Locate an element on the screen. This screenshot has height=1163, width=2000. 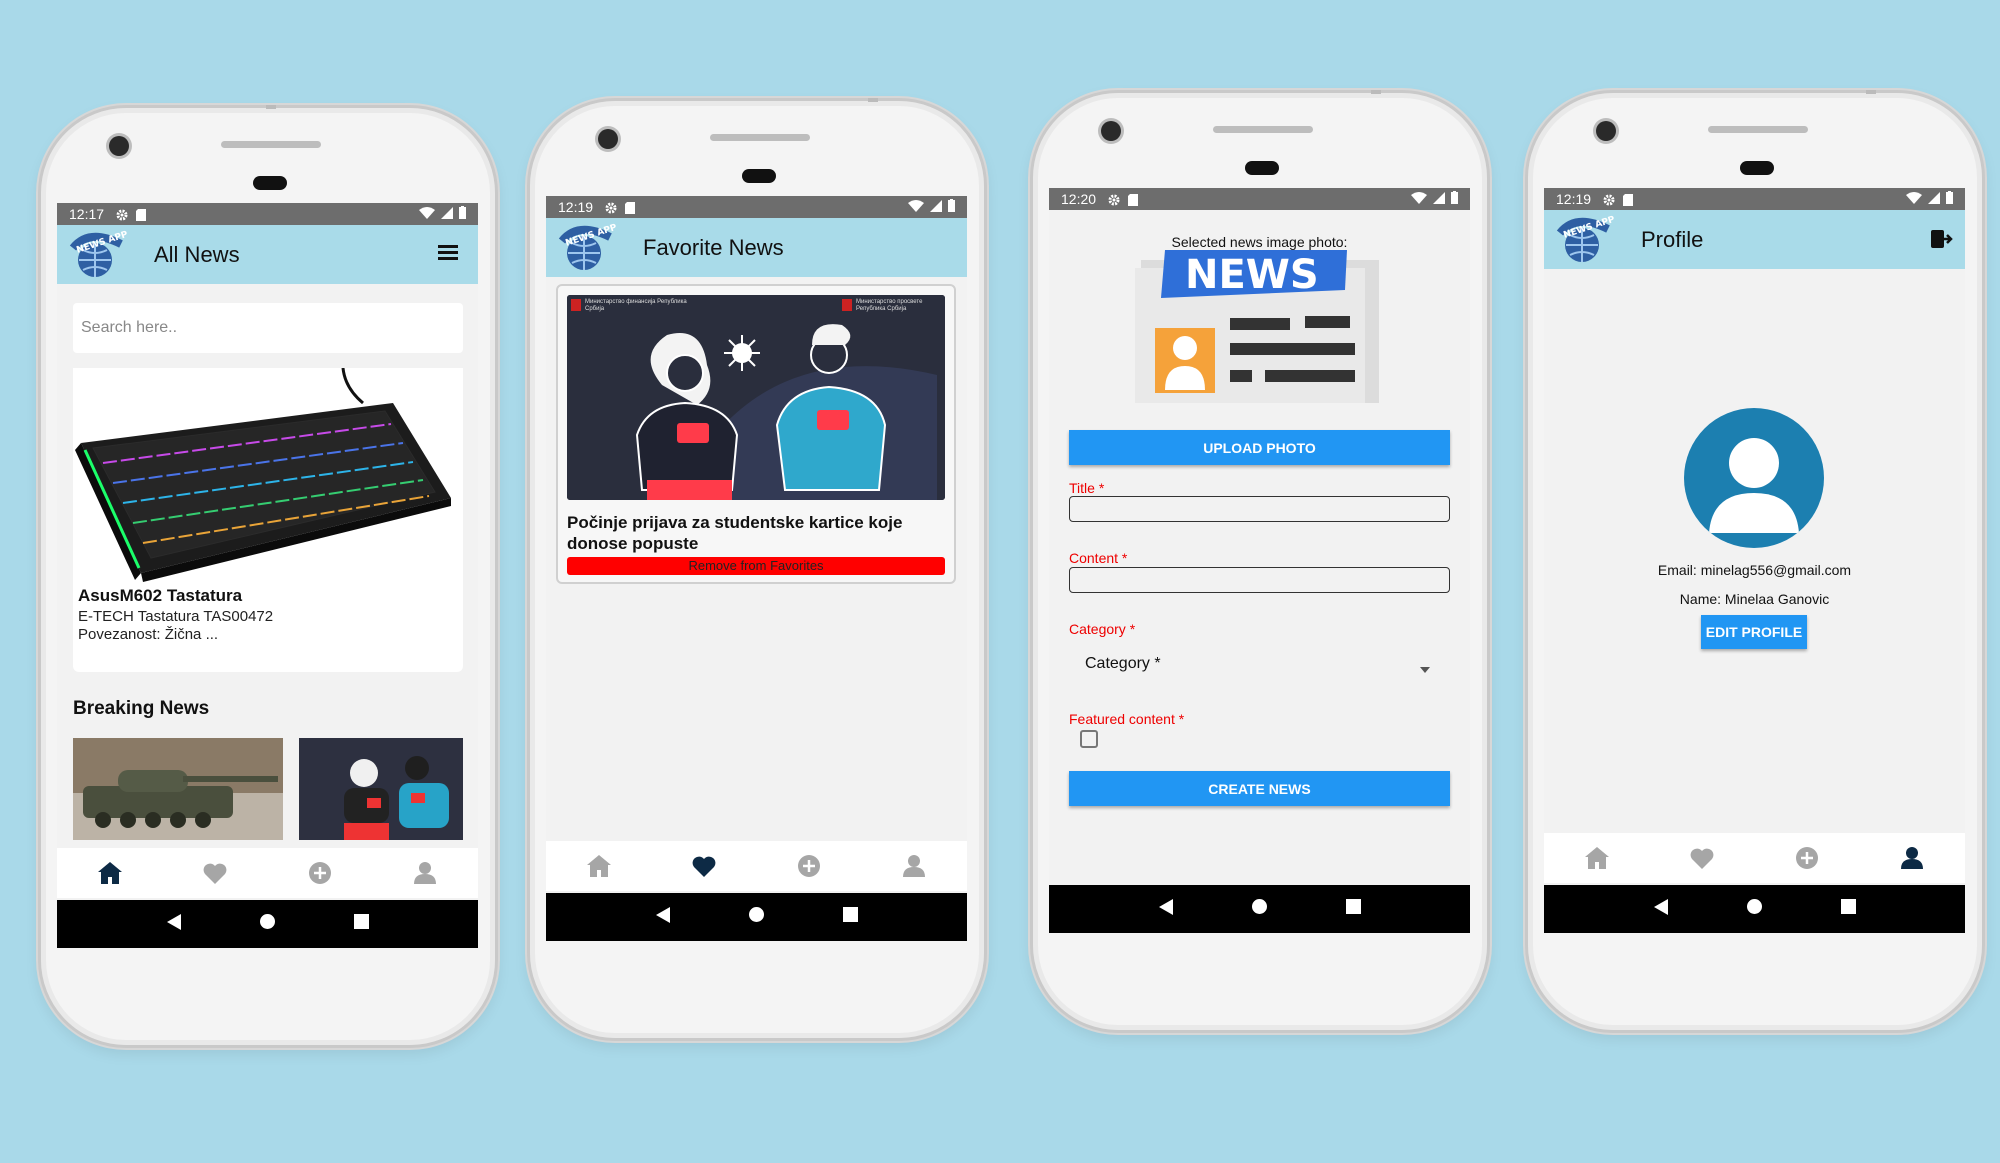
app-bar: NEWS APP All News is located at coordinates (267, 254).